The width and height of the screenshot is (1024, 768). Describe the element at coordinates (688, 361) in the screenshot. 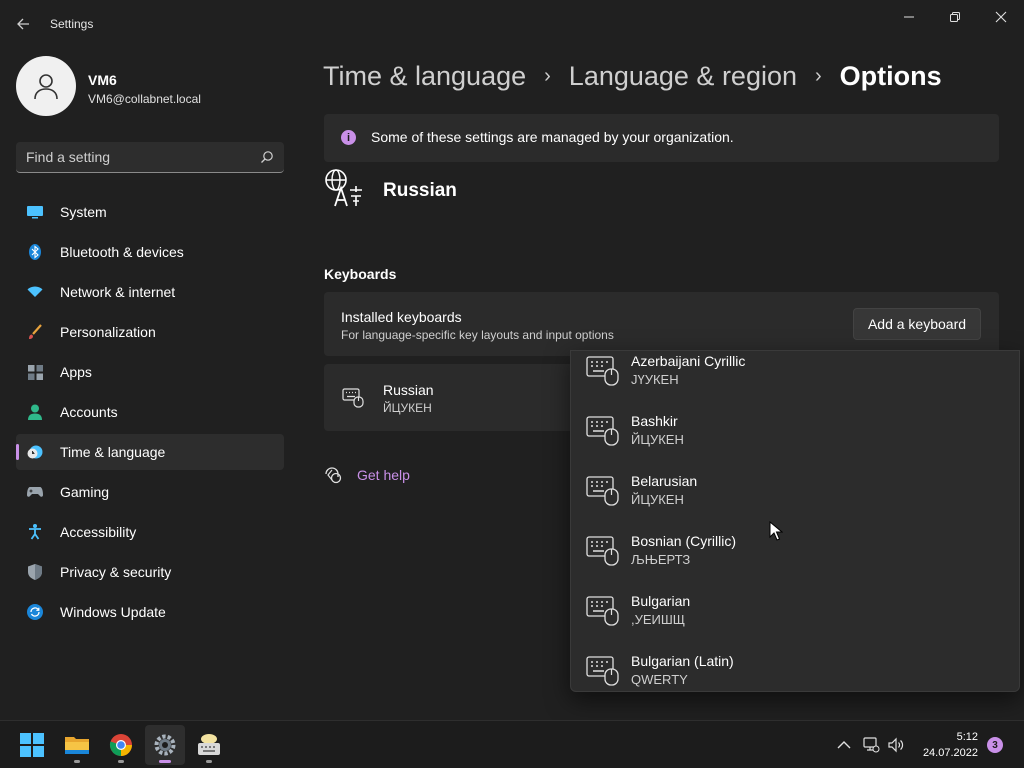

I see `keyboard-option-name: Azerbaijani Cyrillic` at that location.